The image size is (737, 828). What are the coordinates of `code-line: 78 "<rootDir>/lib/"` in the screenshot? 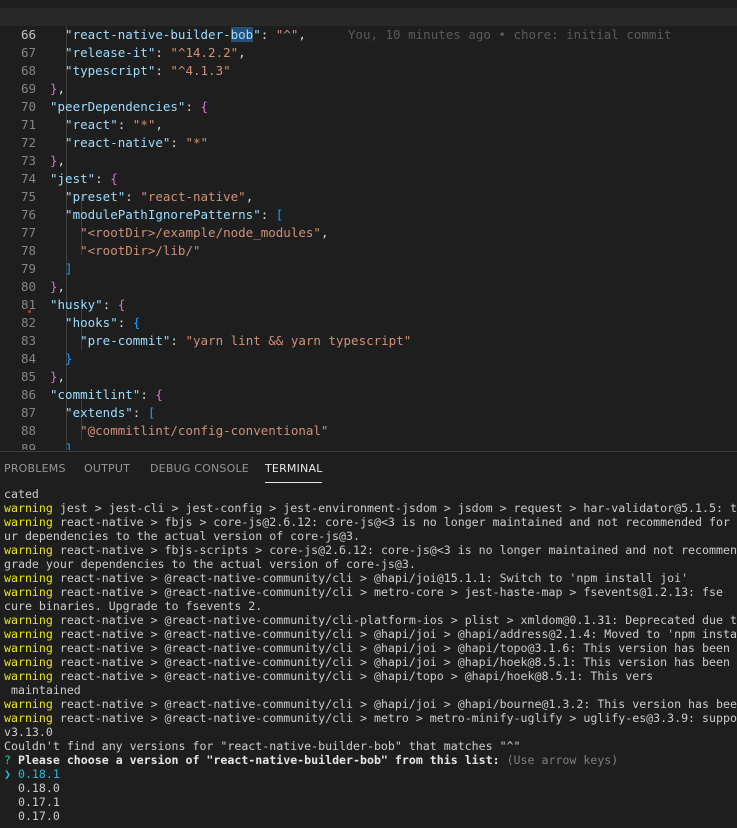 It's located at (368, 241).